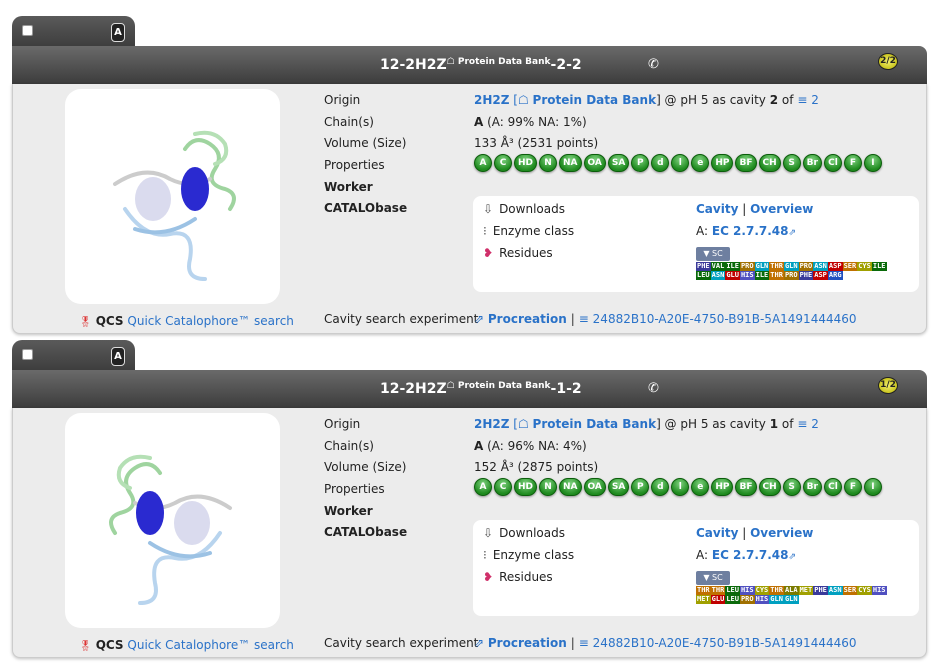 The height and width of the screenshot is (666, 939). What do you see at coordinates (835, 275) in the screenshot?
I see `residue-chip: ARG` at bounding box center [835, 275].